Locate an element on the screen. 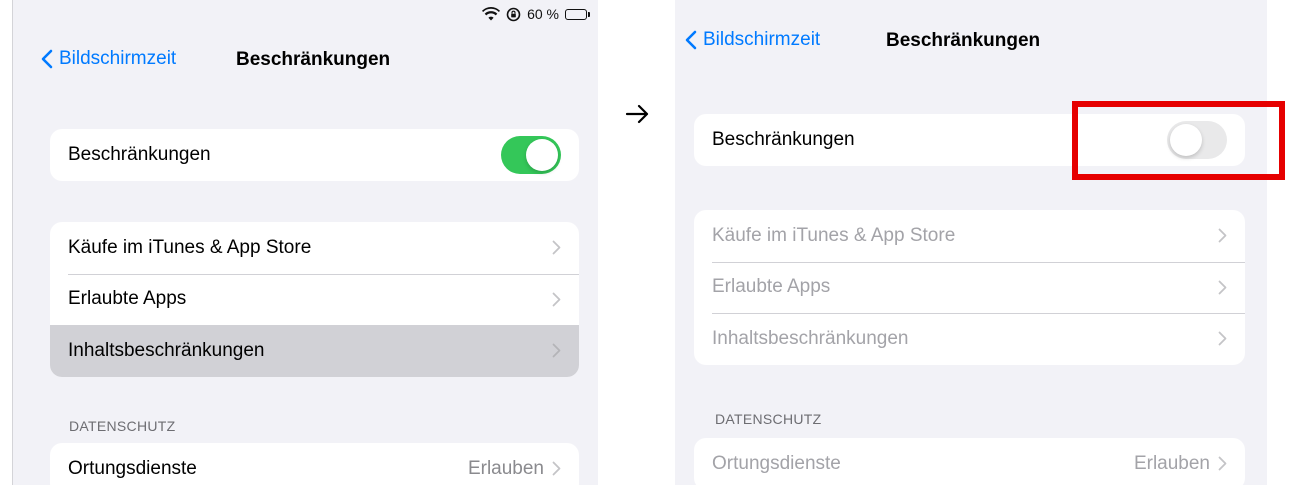  highlight-annotation-box is located at coordinates (1178, 140).